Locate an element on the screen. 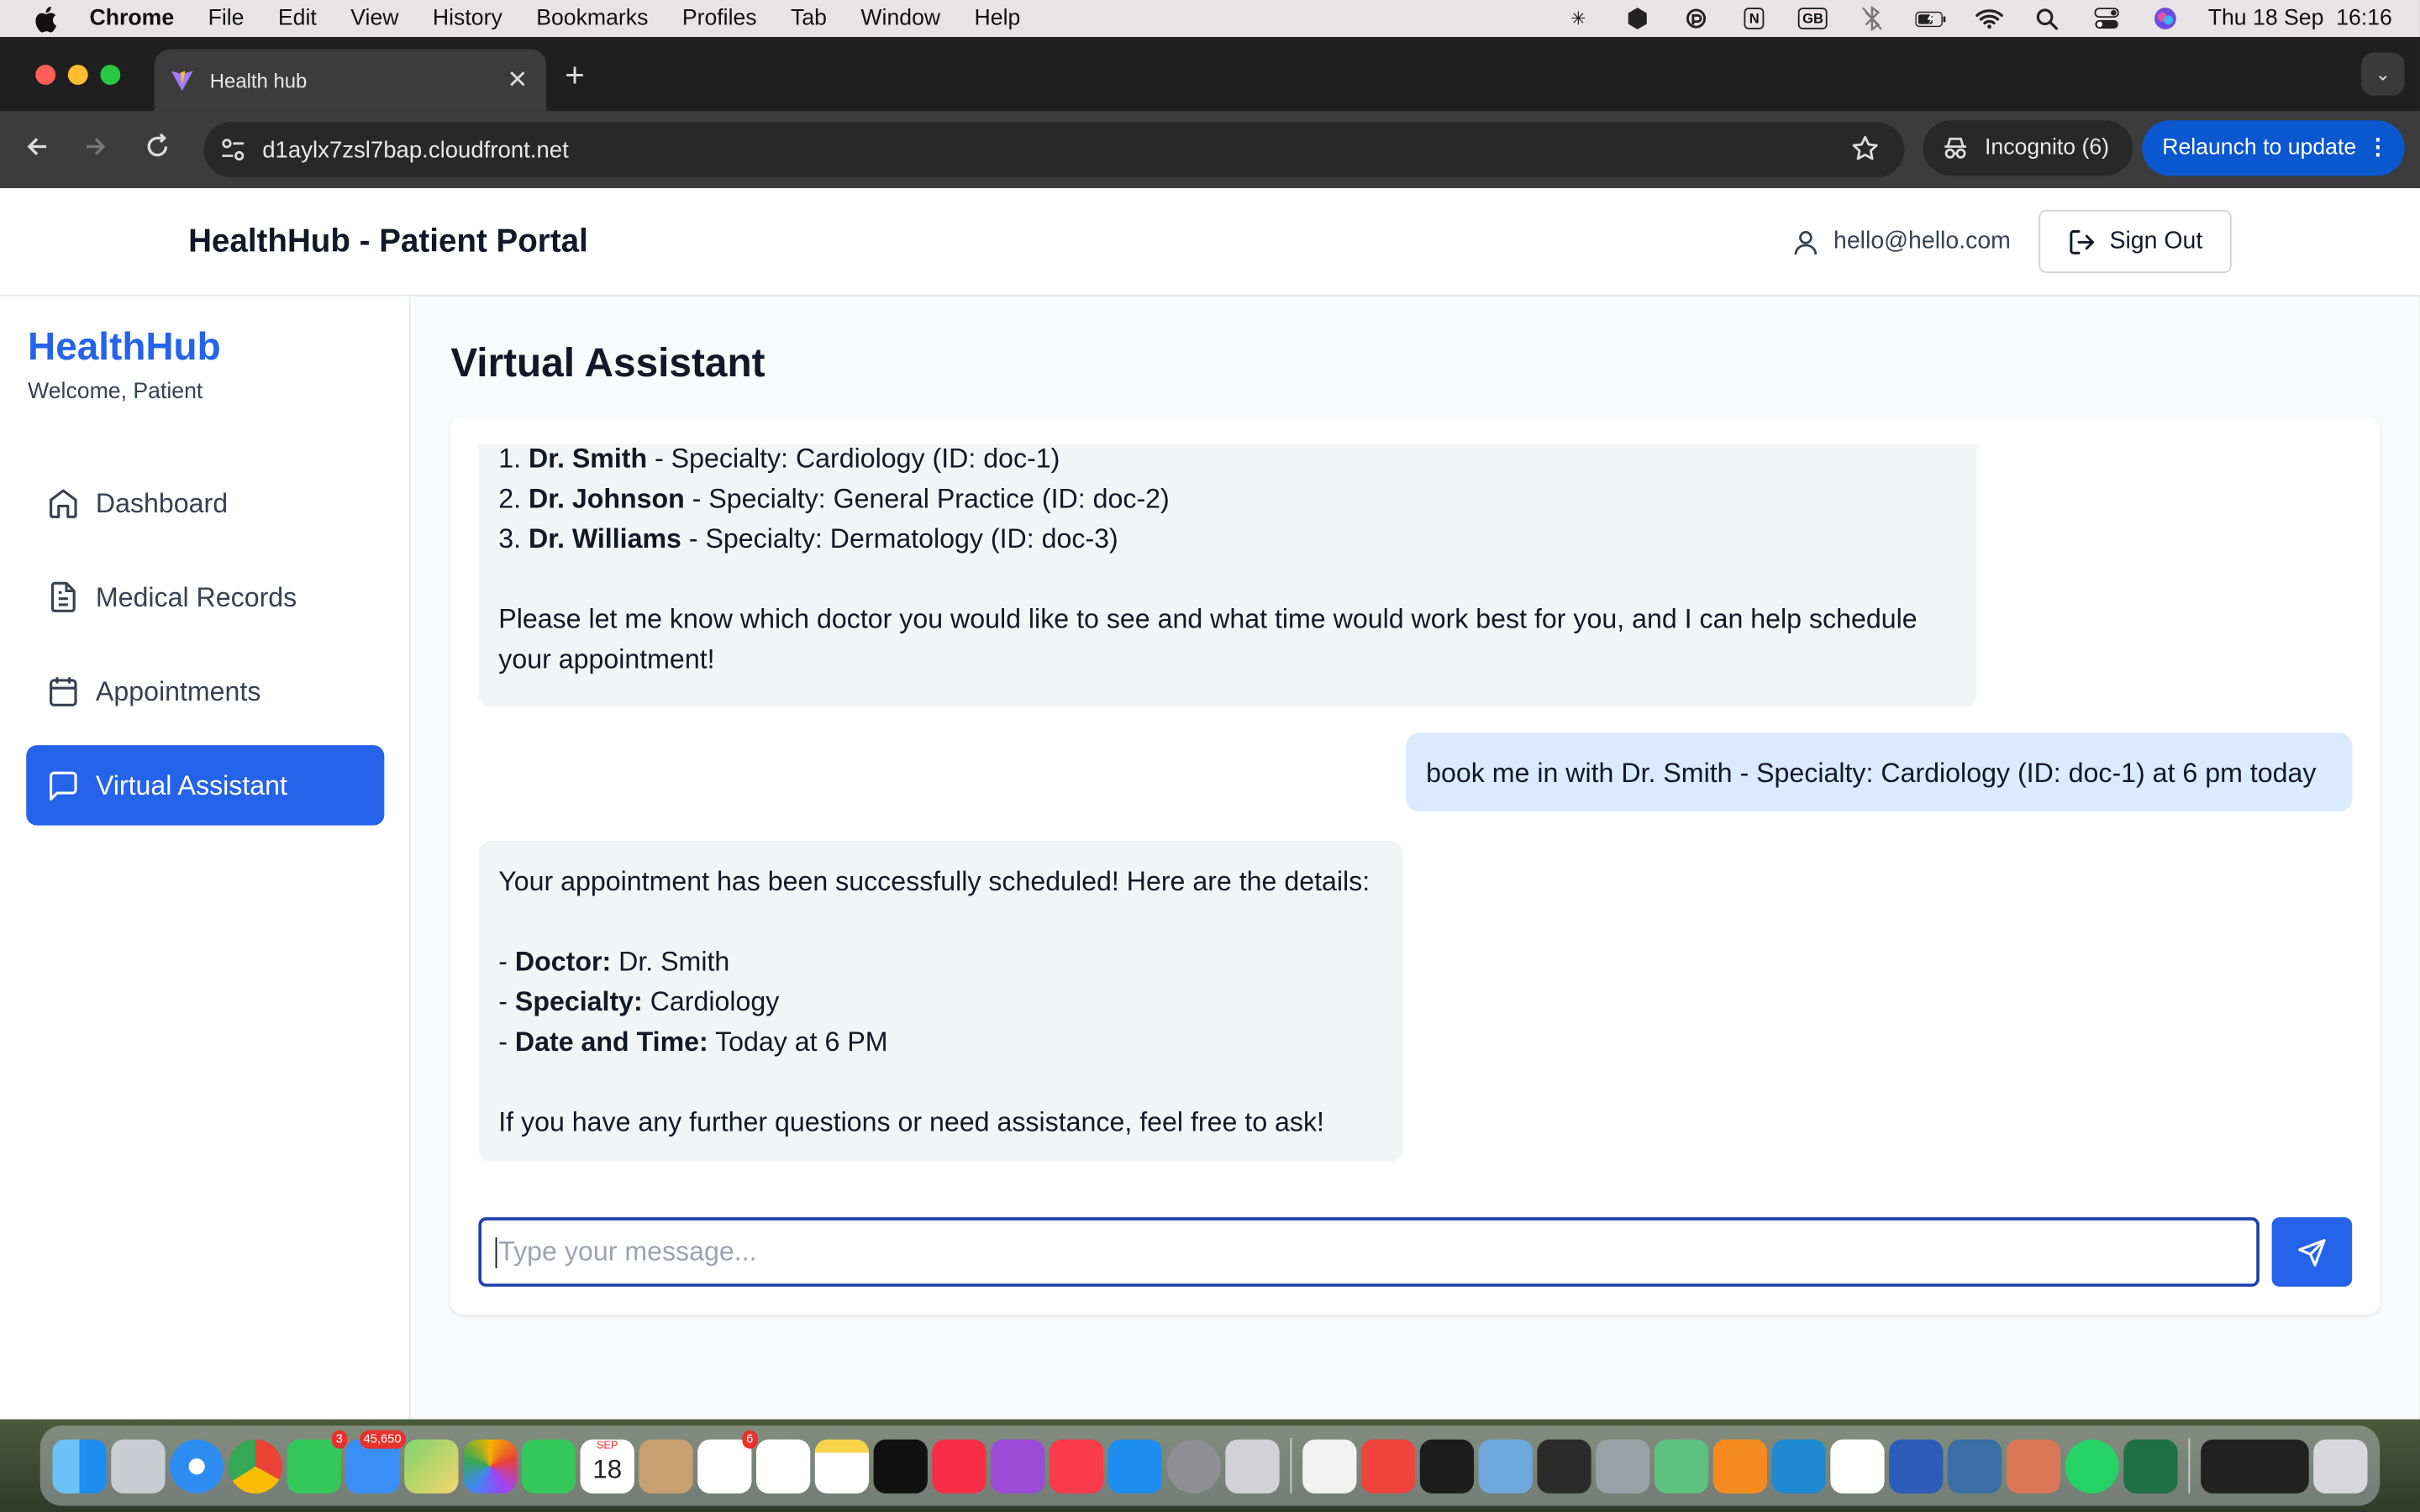 This screenshot has width=2420, height=1512. mysql-workbench-icon is located at coordinates (1975, 1466).